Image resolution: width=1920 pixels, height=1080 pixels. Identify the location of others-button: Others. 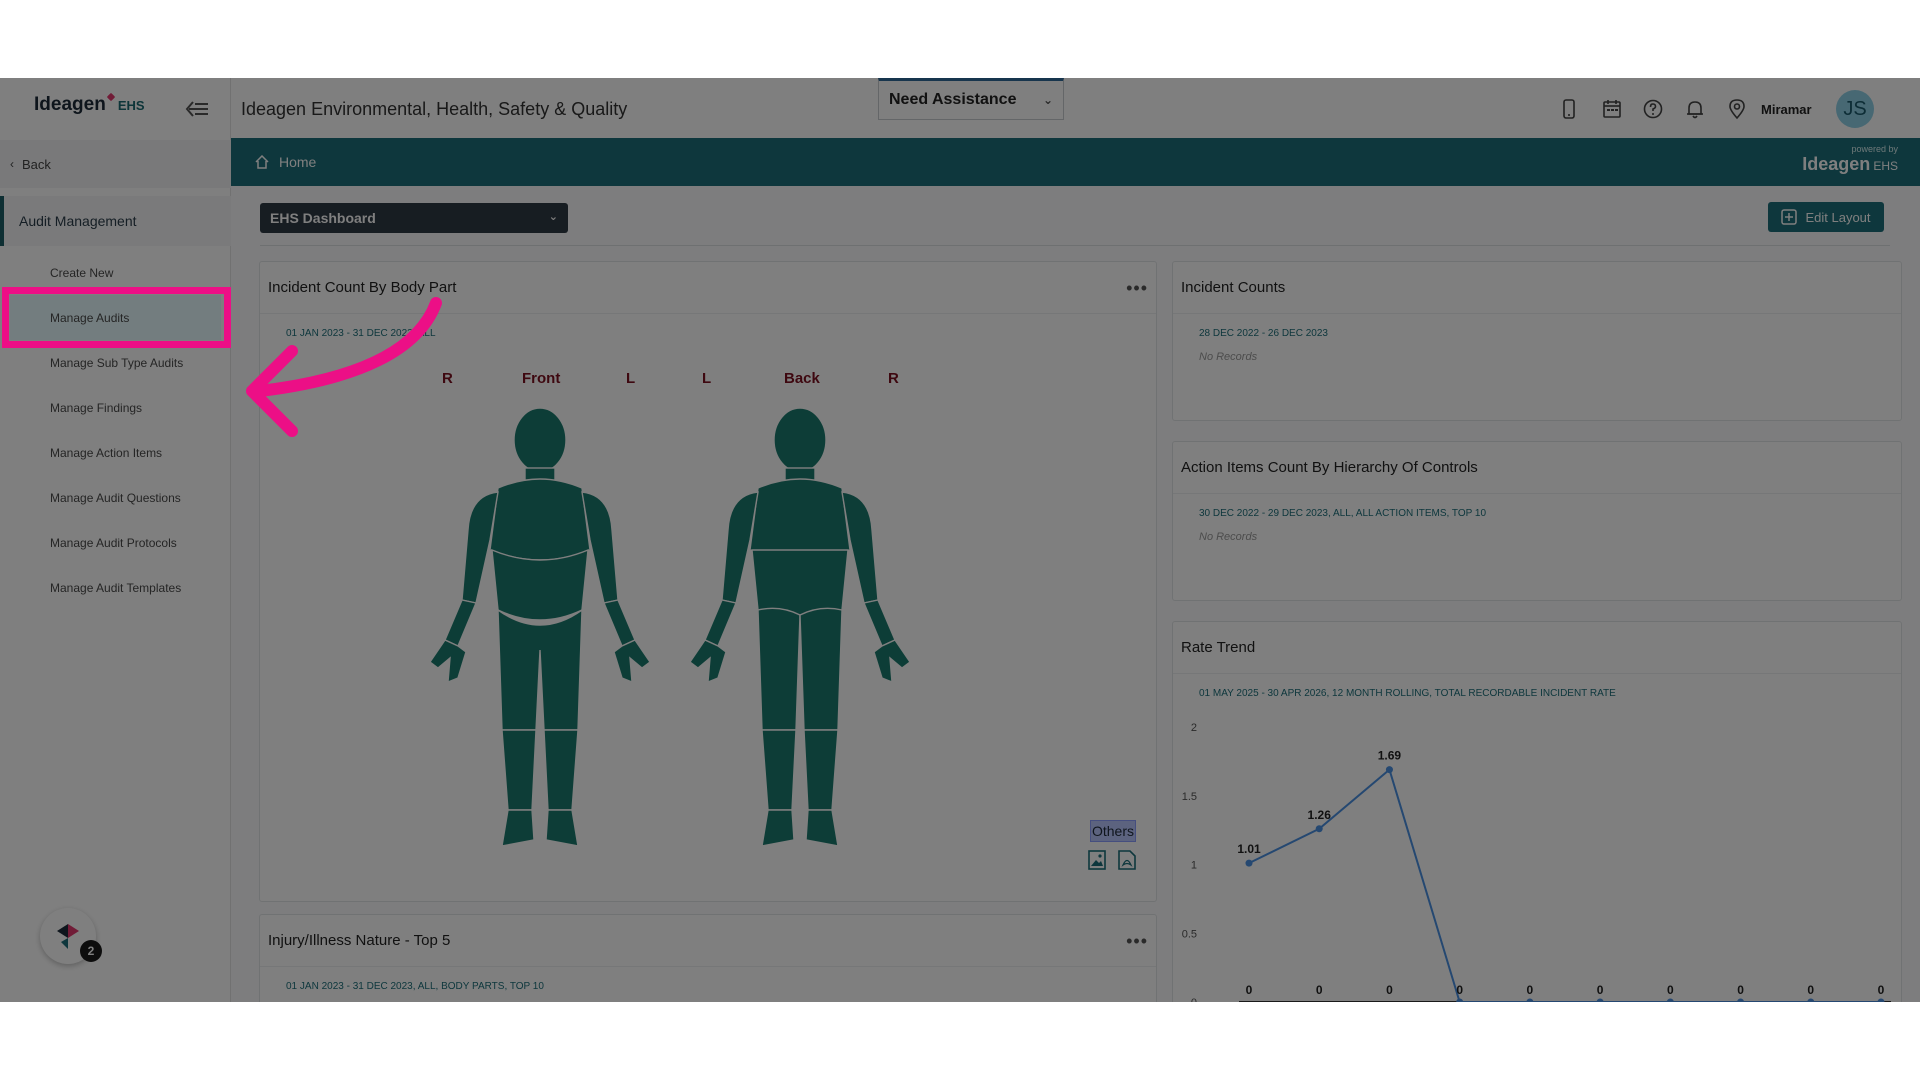
(1113, 831).